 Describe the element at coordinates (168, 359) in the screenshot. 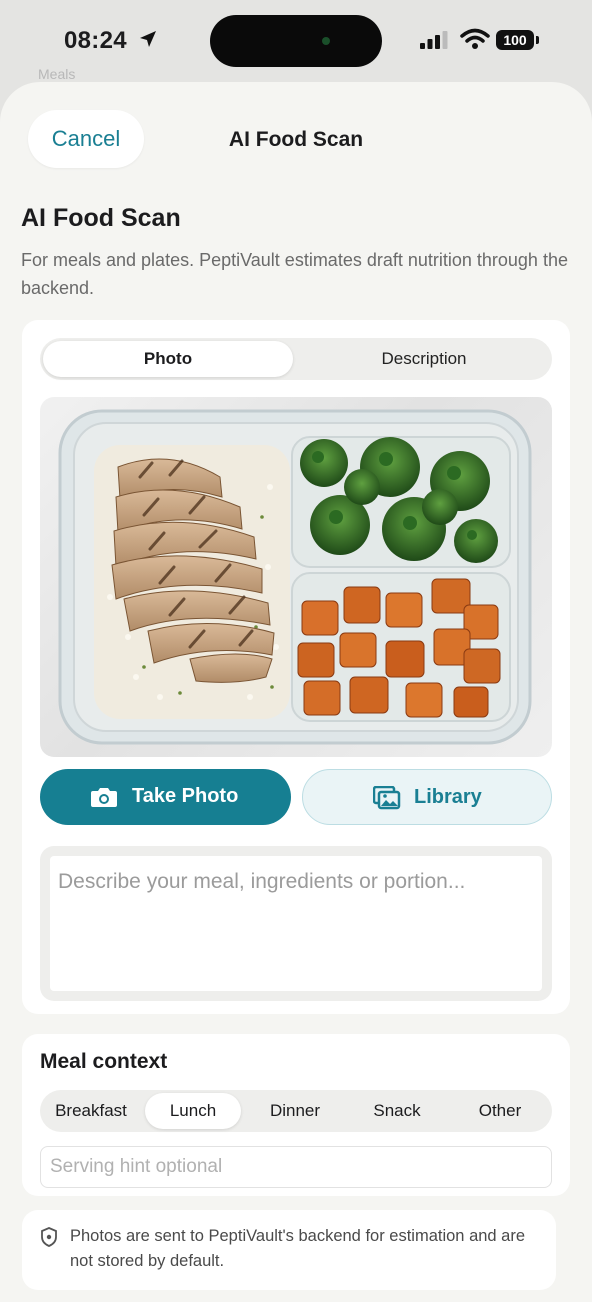

I see `tab-photo: Photo` at that location.